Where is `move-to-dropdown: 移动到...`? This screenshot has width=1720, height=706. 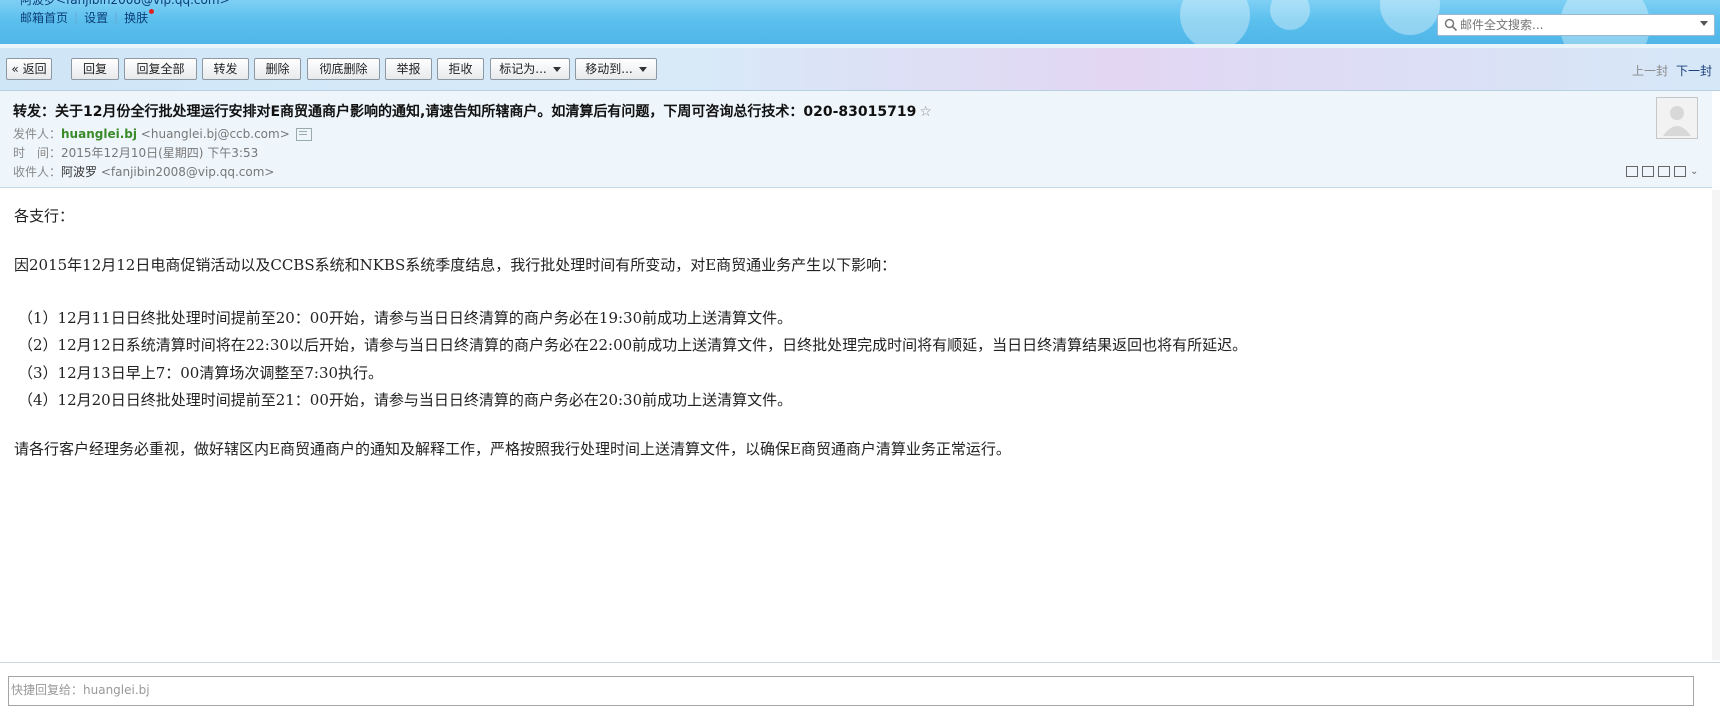 move-to-dropdown: 移动到... is located at coordinates (616, 69).